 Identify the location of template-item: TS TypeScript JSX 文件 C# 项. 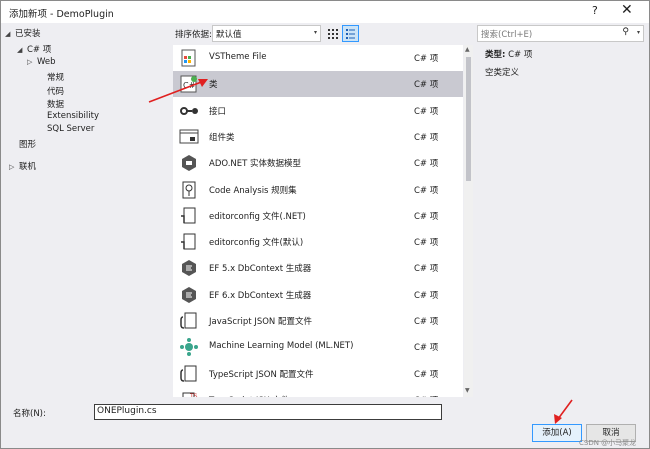
(318, 392).